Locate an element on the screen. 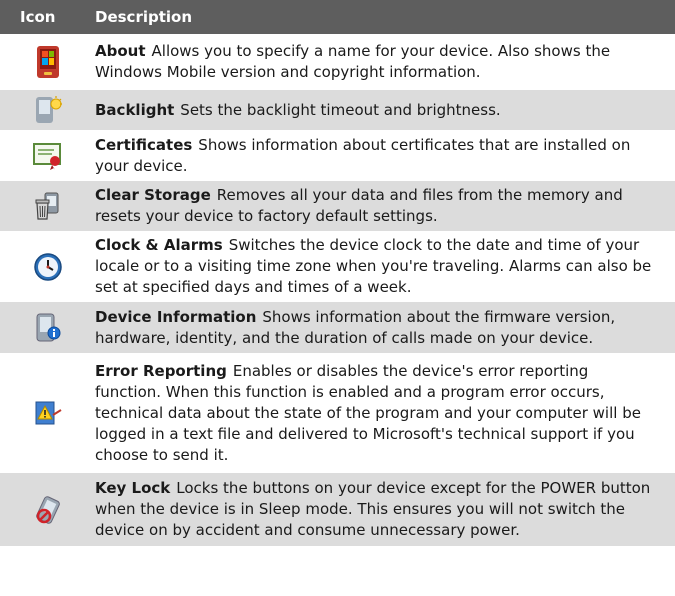 The width and height of the screenshot is (675, 596). clock-icon is located at coordinates (47, 267).